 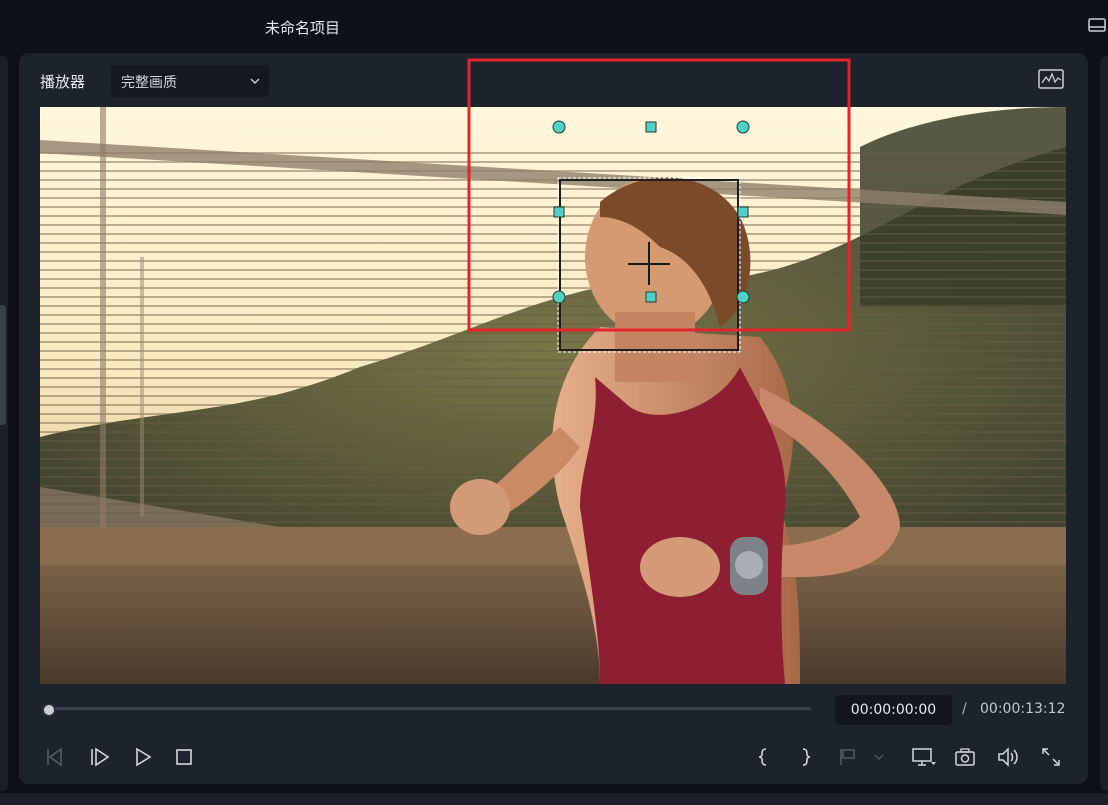 What do you see at coordinates (1023, 709) in the screenshot?
I see `total-timecode: 00:00:13:12` at bounding box center [1023, 709].